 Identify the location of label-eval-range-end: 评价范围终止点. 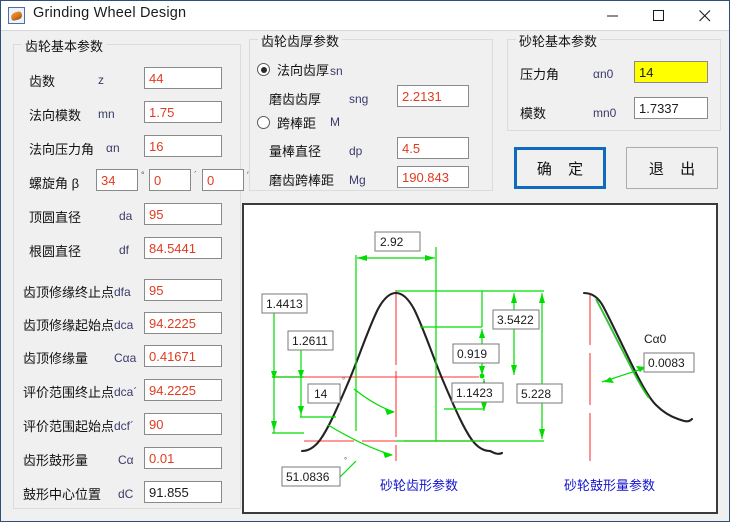
(69, 392).